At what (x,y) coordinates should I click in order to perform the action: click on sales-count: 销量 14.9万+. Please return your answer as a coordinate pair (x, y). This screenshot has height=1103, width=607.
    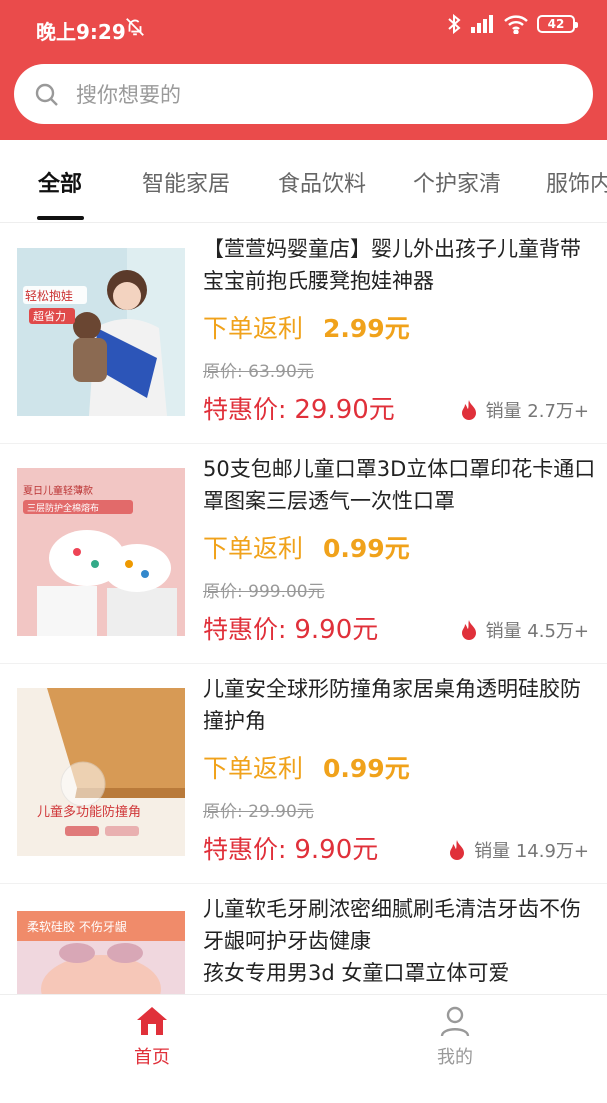
    Looking at the image, I should click on (518, 850).